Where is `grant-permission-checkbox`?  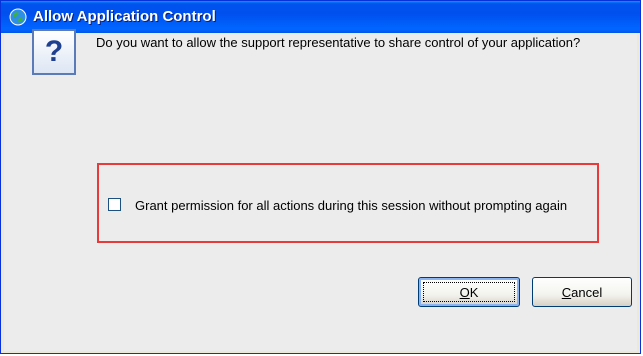 grant-permission-checkbox is located at coordinates (114, 204).